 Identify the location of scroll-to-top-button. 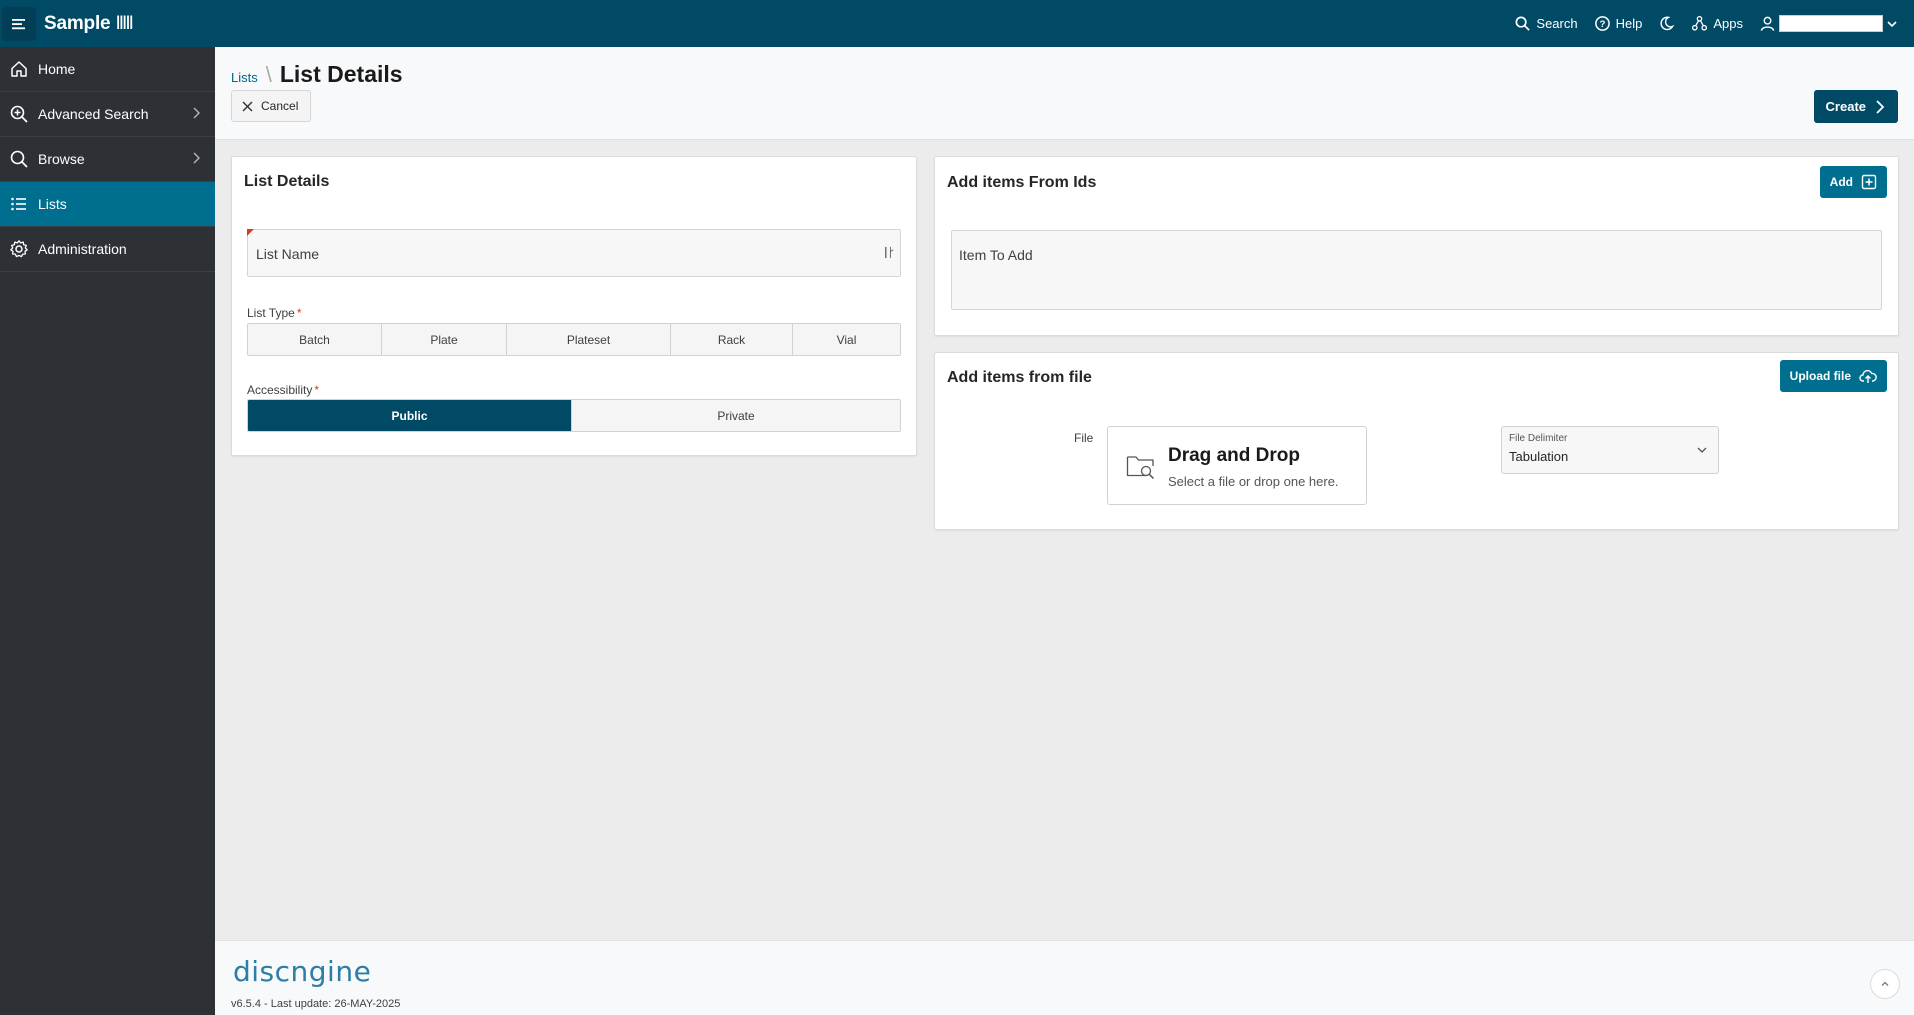
(1885, 984).